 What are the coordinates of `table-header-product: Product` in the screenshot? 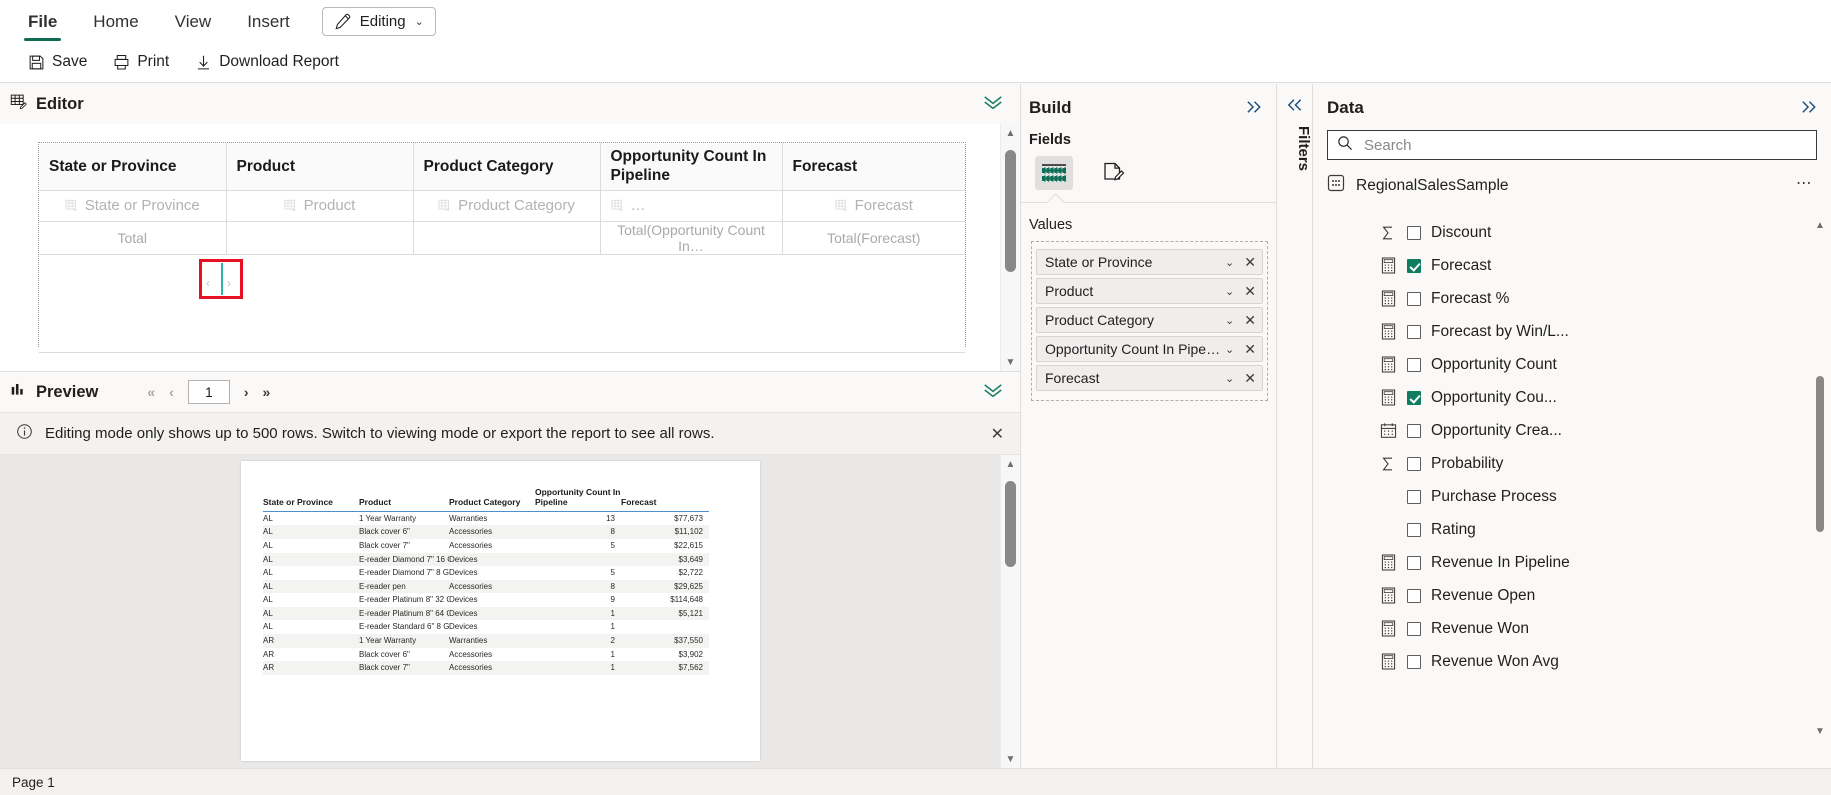 It's located at (320, 167).